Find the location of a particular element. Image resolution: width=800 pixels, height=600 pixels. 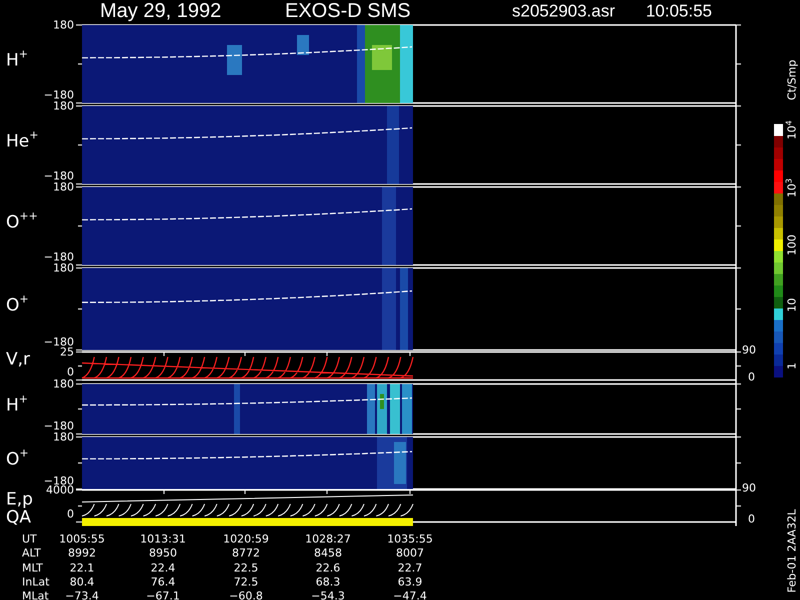

row-label: ALT is located at coordinates (31, 553).